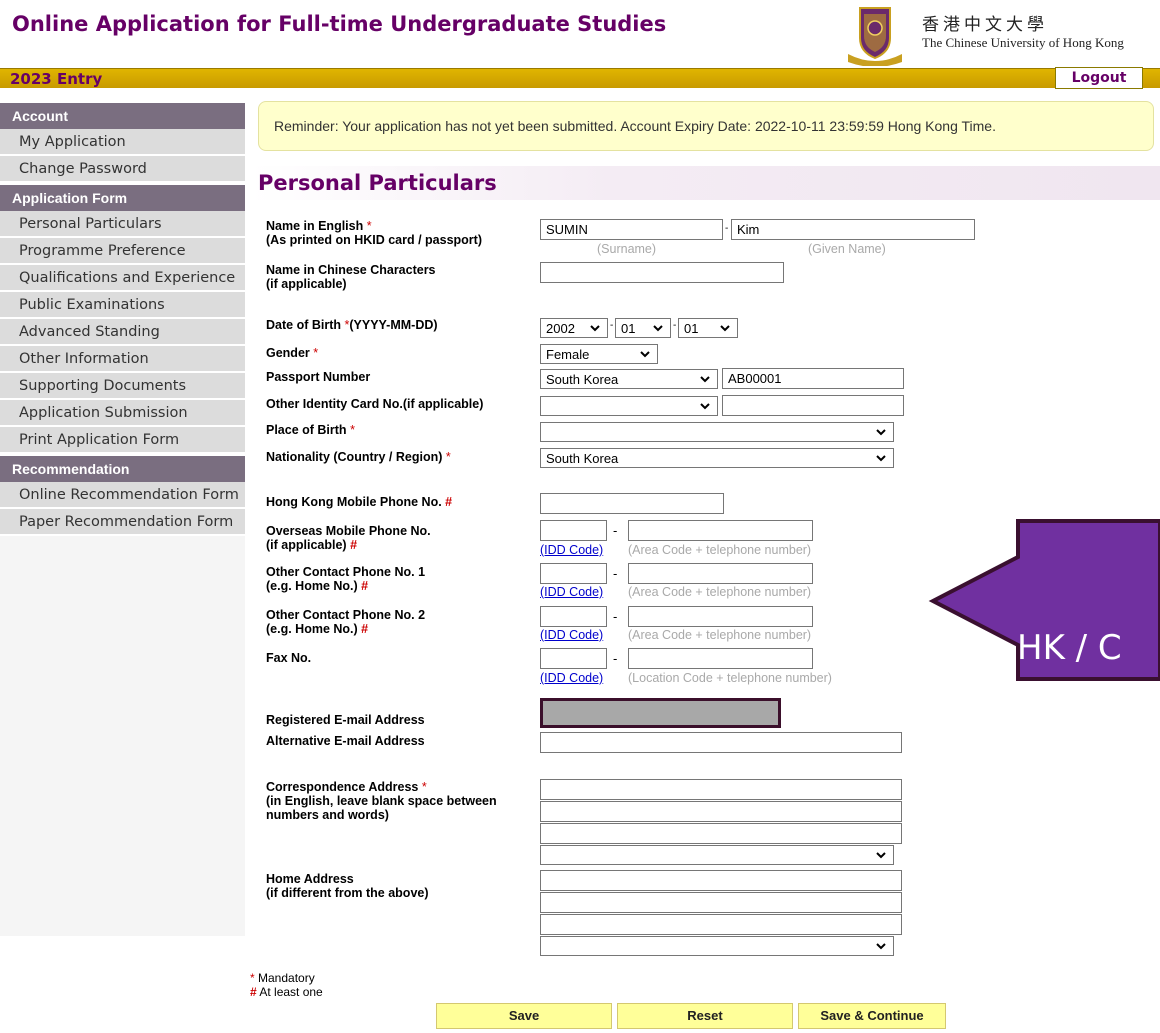 Image resolution: width=1160 pixels, height=1033 pixels. What do you see at coordinates (292, 353) in the screenshot?
I see `gender-label: Gender *` at bounding box center [292, 353].